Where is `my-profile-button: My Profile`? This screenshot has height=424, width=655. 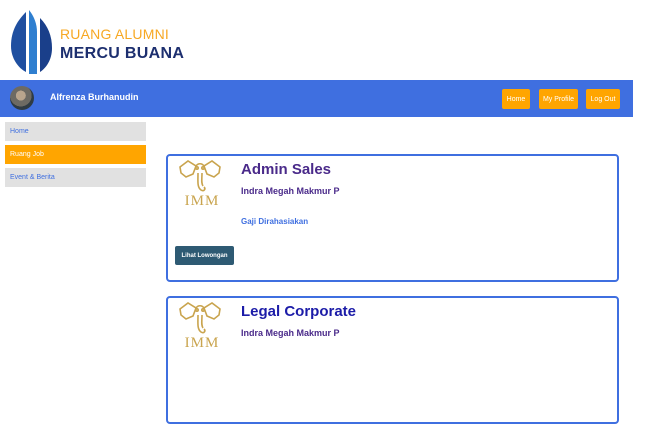
my-profile-button: My Profile is located at coordinates (558, 99).